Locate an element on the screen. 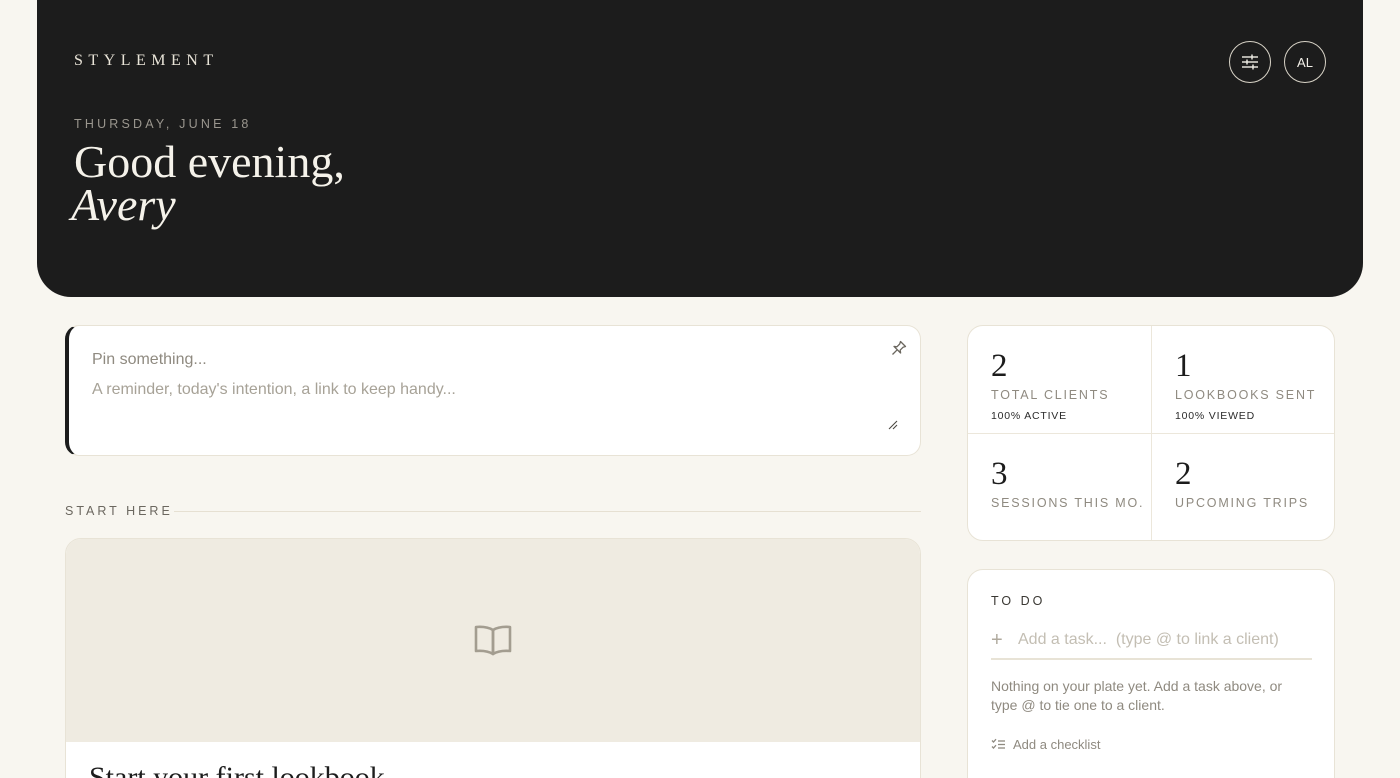 The image size is (1400, 778). settings-button is located at coordinates (1250, 62).